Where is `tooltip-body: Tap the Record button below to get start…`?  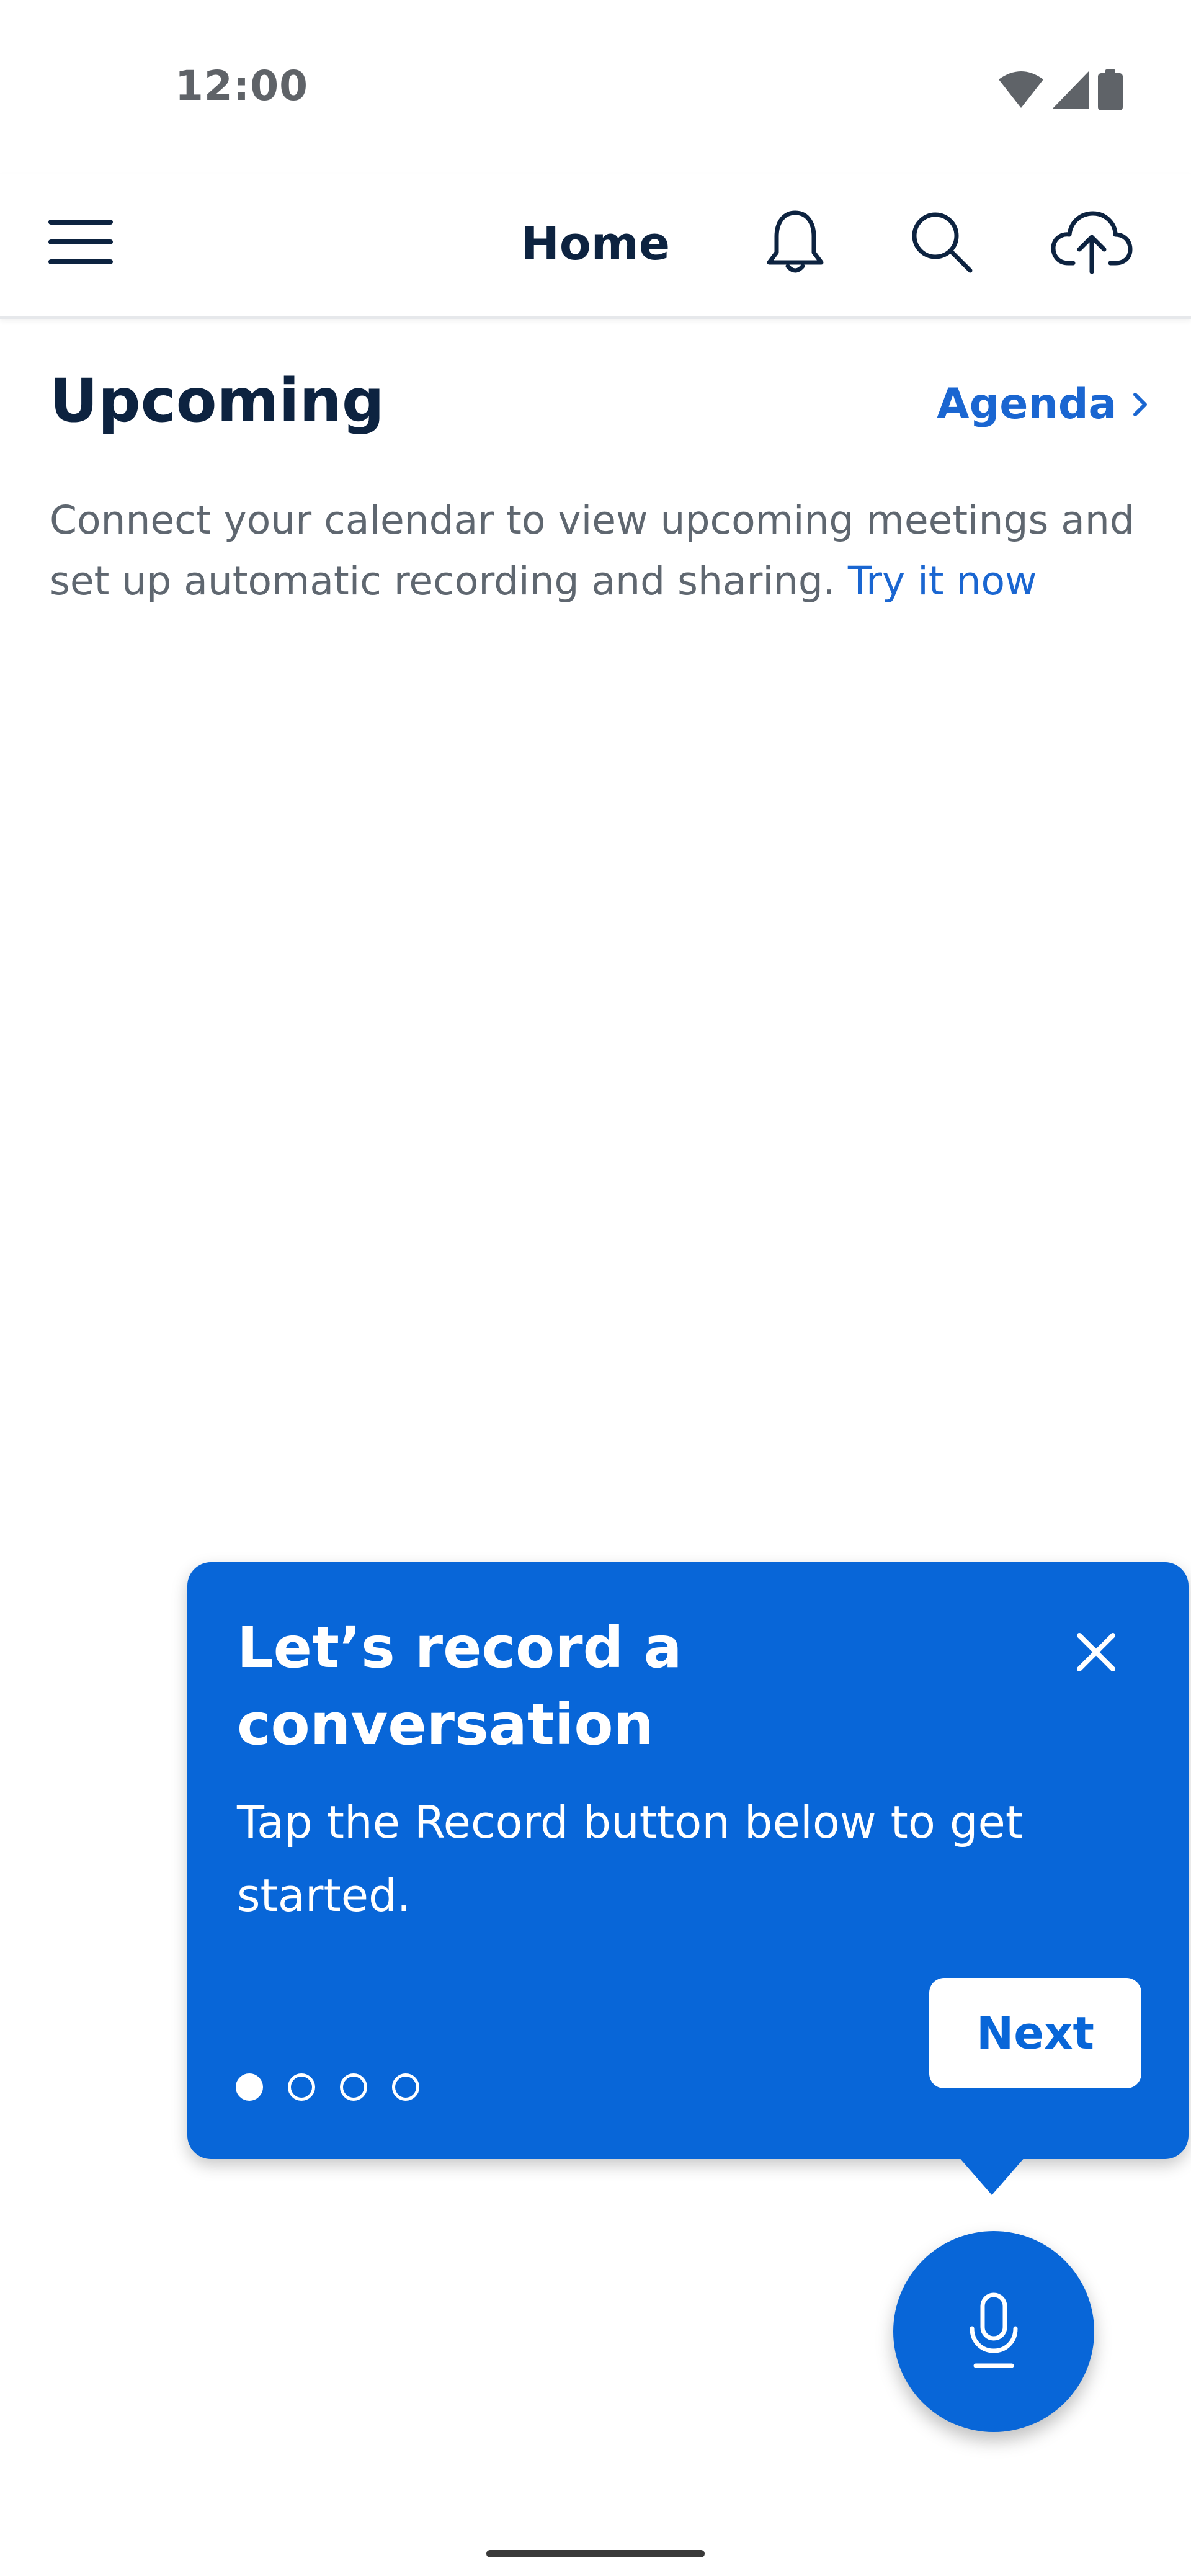 tooltip-body: Tap the Record button below to get start… is located at coordinates (631, 1858).